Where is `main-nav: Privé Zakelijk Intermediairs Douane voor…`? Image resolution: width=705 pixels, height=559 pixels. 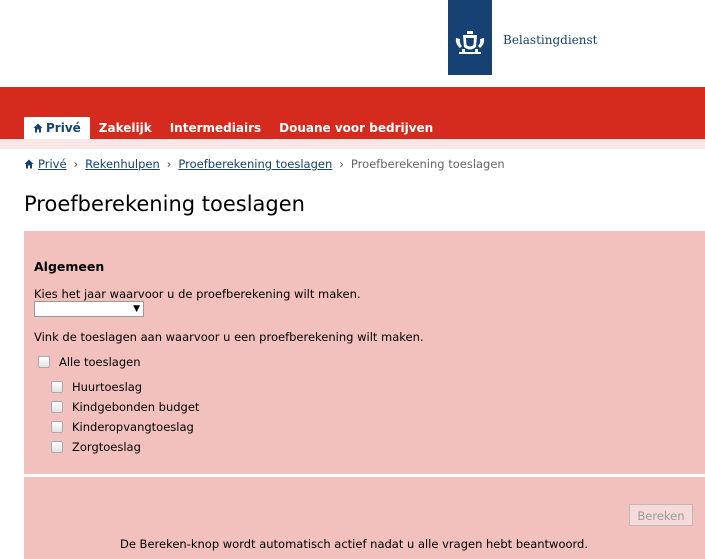
main-nav: Privé Zakelijk Intermediairs Douane voor… is located at coordinates (233, 128).